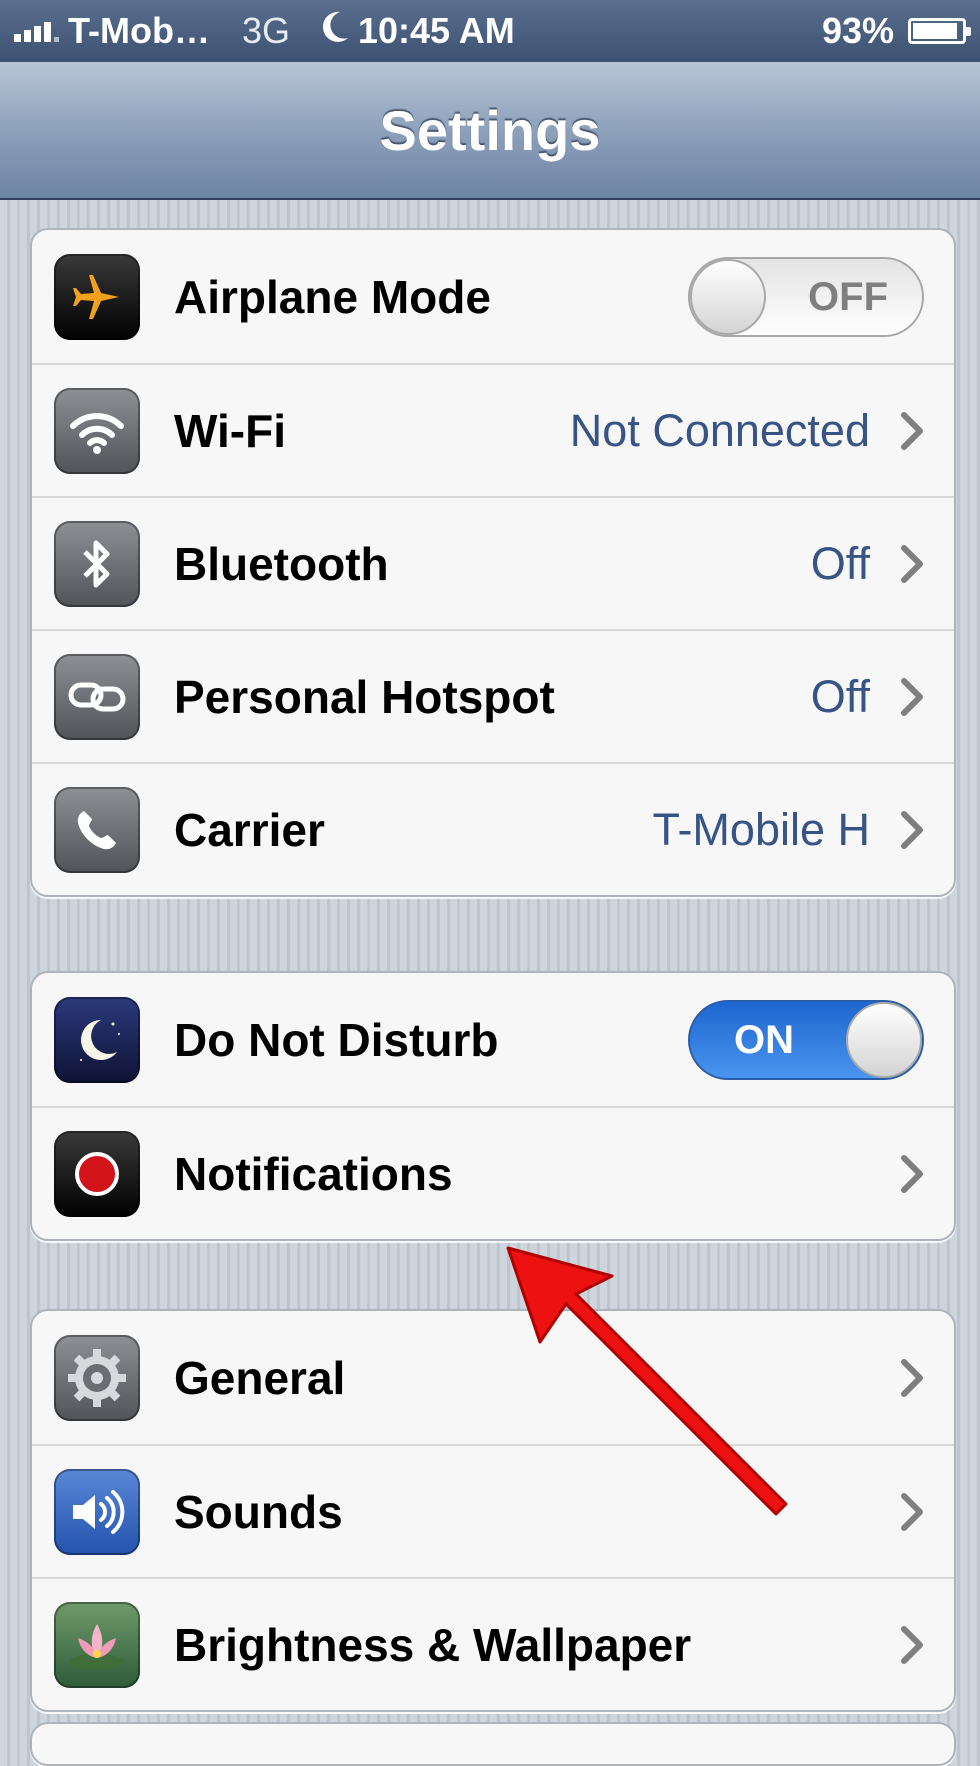 The height and width of the screenshot is (1766, 980). What do you see at coordinates (97, 696) in the screenshot?
I see `hotspot-icon` at bounding box center [97, 696].